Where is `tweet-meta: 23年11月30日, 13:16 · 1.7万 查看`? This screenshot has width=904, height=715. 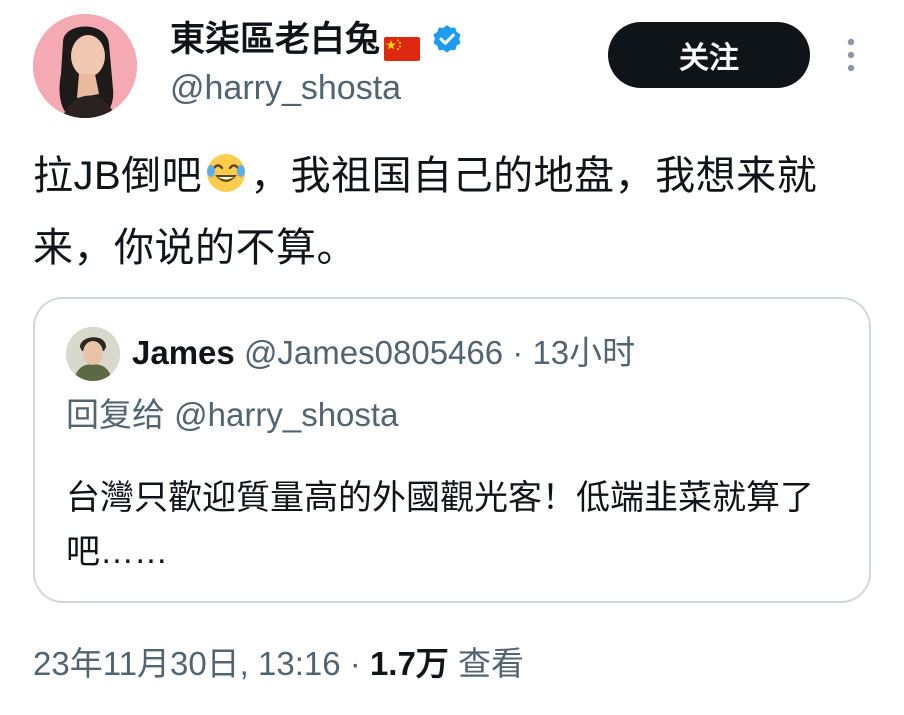
tweet-meta: 23年11月30日, 13:16 · 1.7万 查看 is located at coordinates (278, 664).